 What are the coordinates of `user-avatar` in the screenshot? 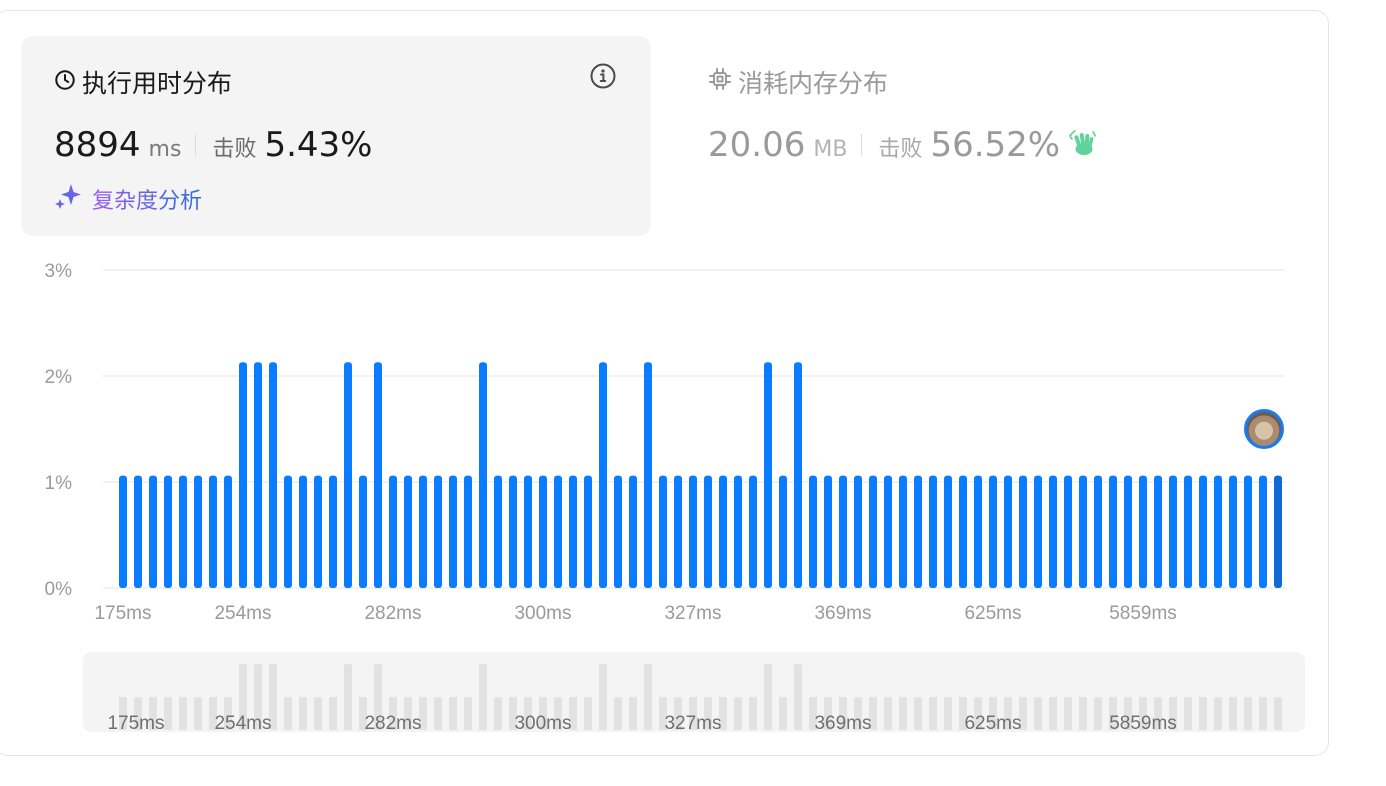 It's located at (1264, 429).